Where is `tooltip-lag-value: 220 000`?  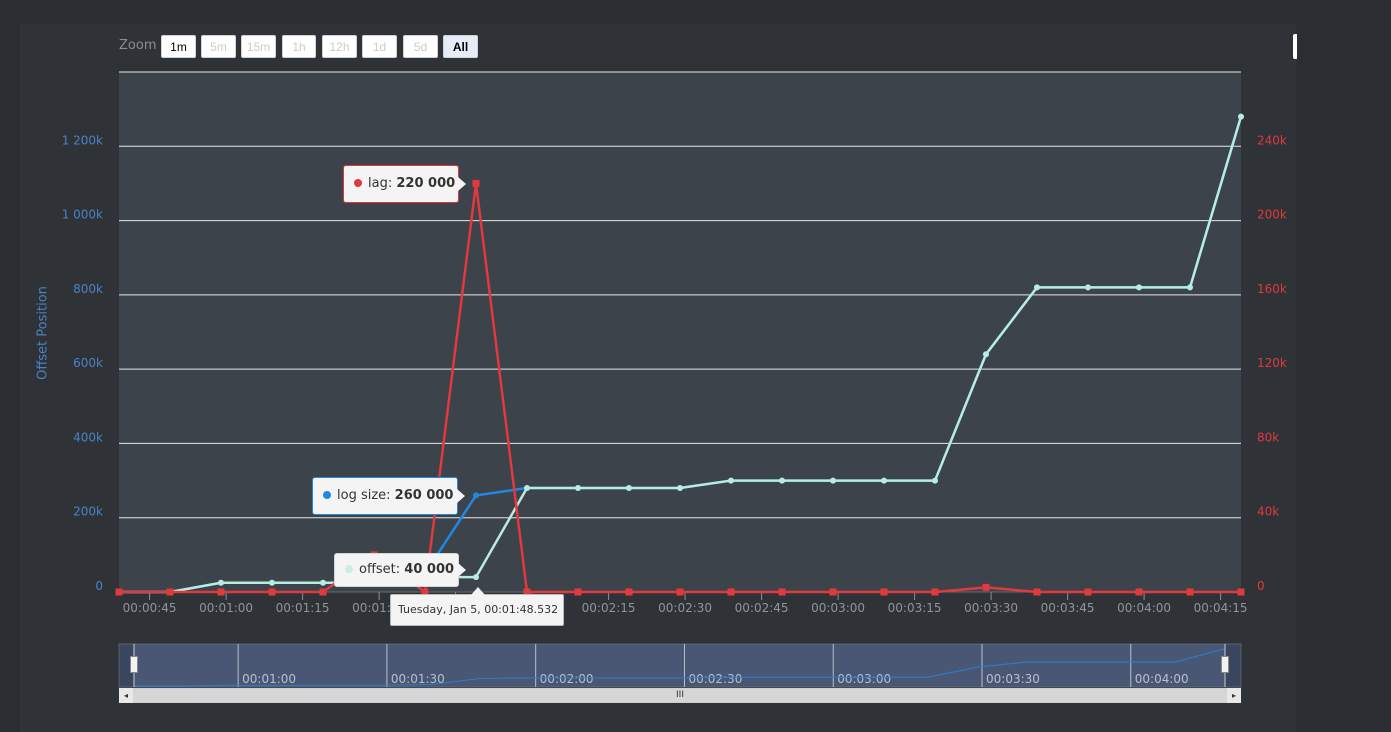
tooltip-lag-value: 220 000 is located at coordinates (426, 183).